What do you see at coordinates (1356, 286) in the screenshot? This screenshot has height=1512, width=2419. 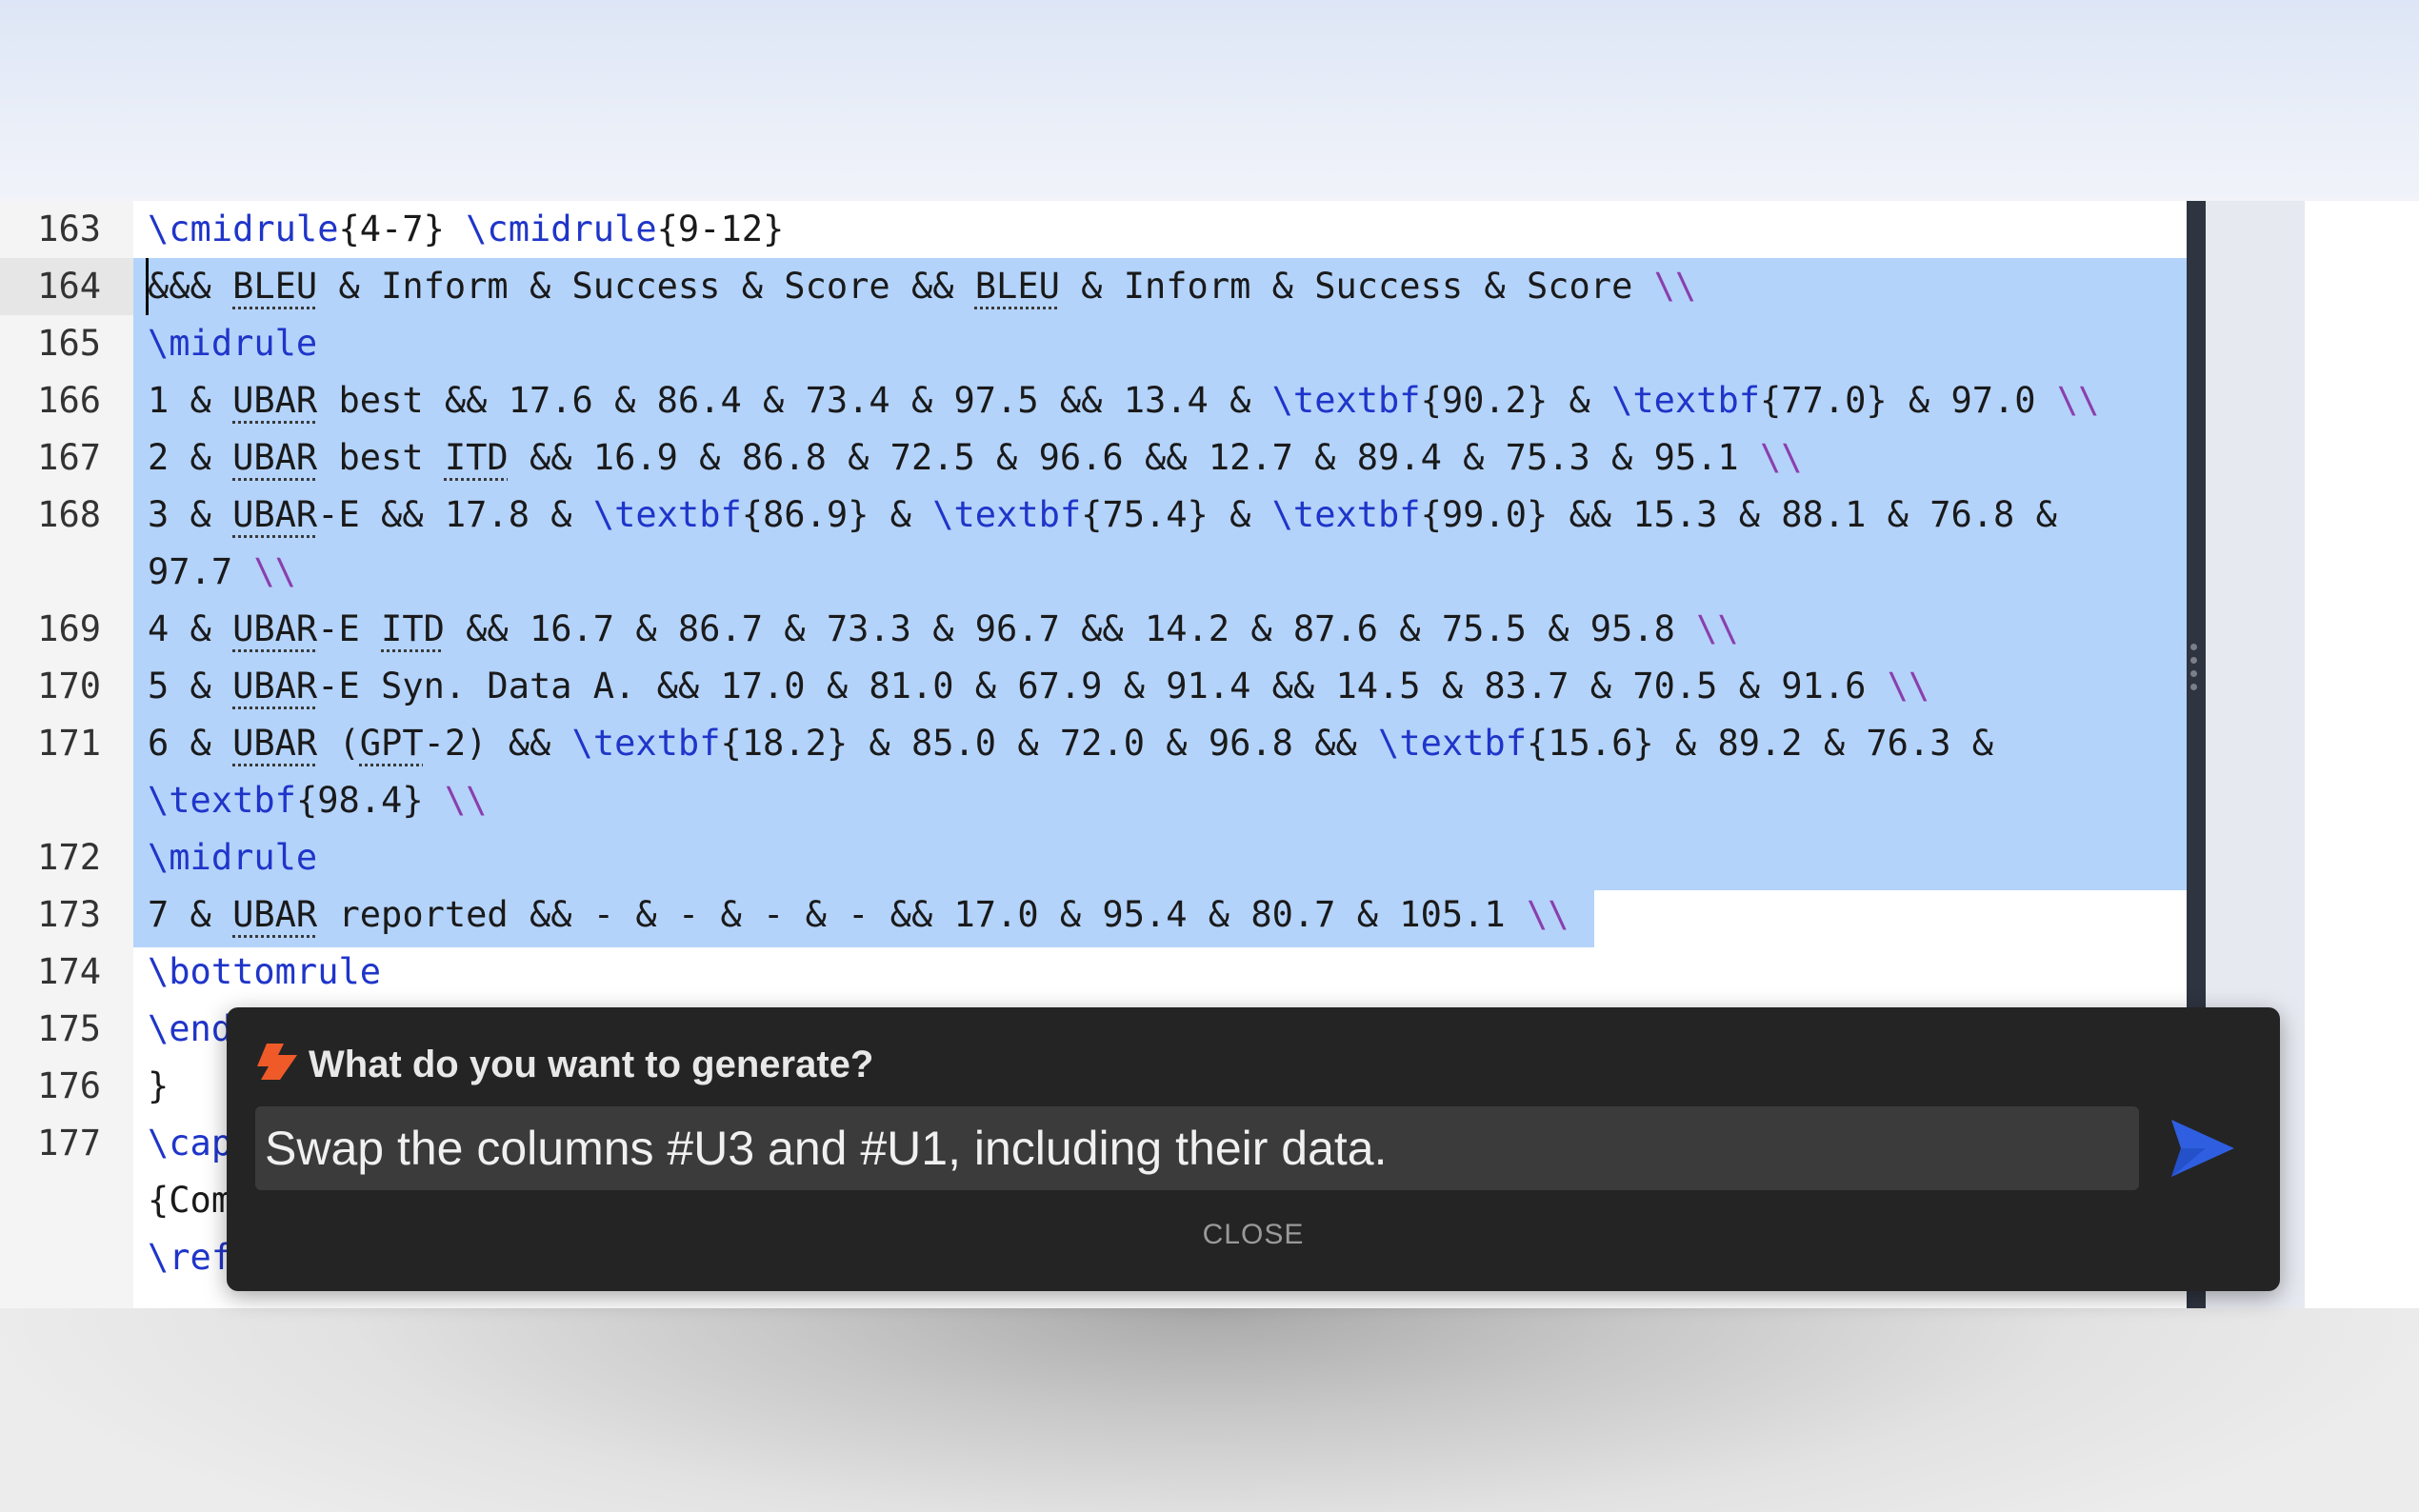 I see `code-text: & Inform & Success & Score` at bounding box center [1356, 286].